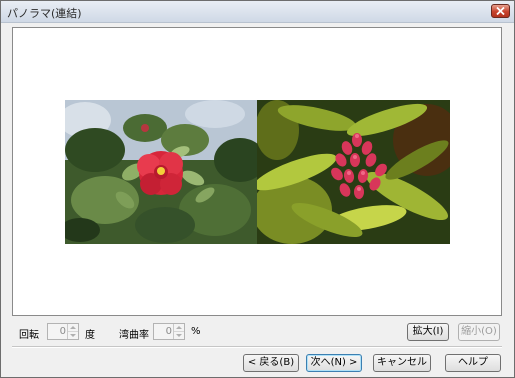  Describe the element at coordinates (473, 363) in the screenshot. I see `help-button: ヘルプ` at that location.